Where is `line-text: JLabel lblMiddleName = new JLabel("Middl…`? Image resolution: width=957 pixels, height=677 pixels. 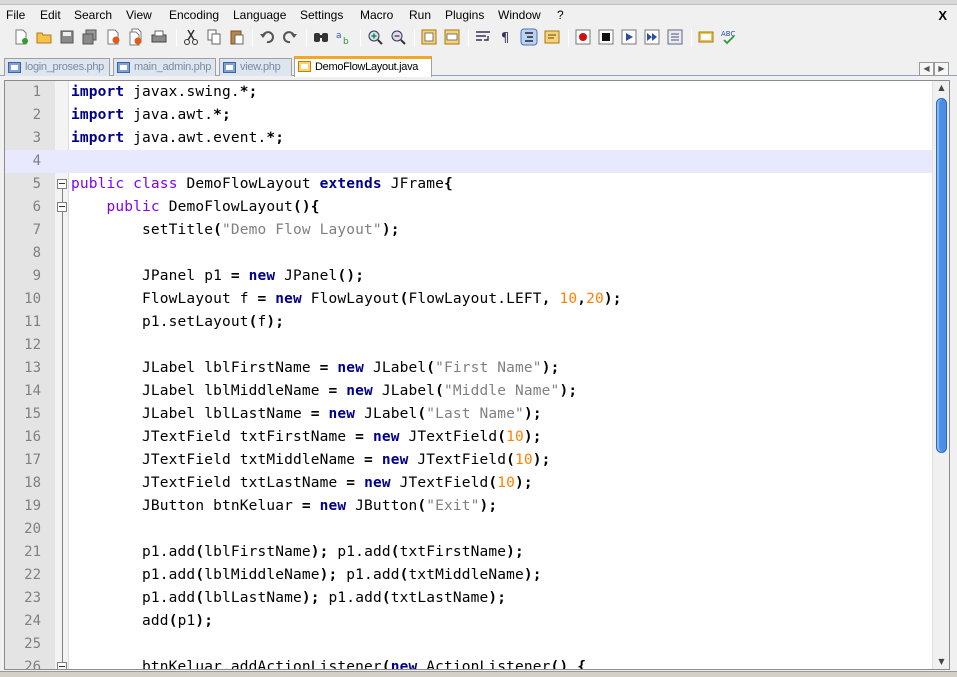 line-text: JLabel lblMiddleName = new JLabel("Middl… is located at coordinates (324, 391).